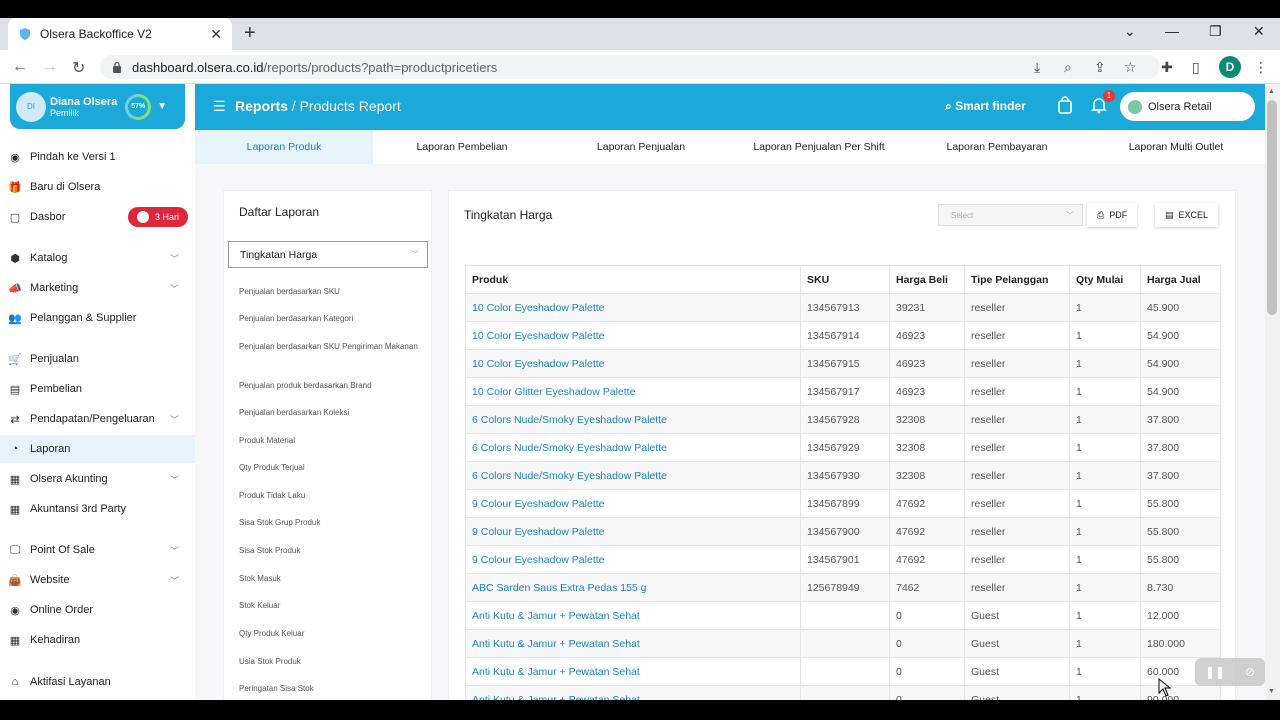 The width and height of the screenshot is (1280, 720). Describe the element at coordinates (1068, 67) in the screenshot. I see `zoom-icon: ⌕` at that location.